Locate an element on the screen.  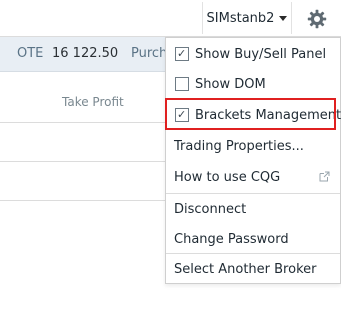
purchase-label: Purch is located at coordinates (149, 53).